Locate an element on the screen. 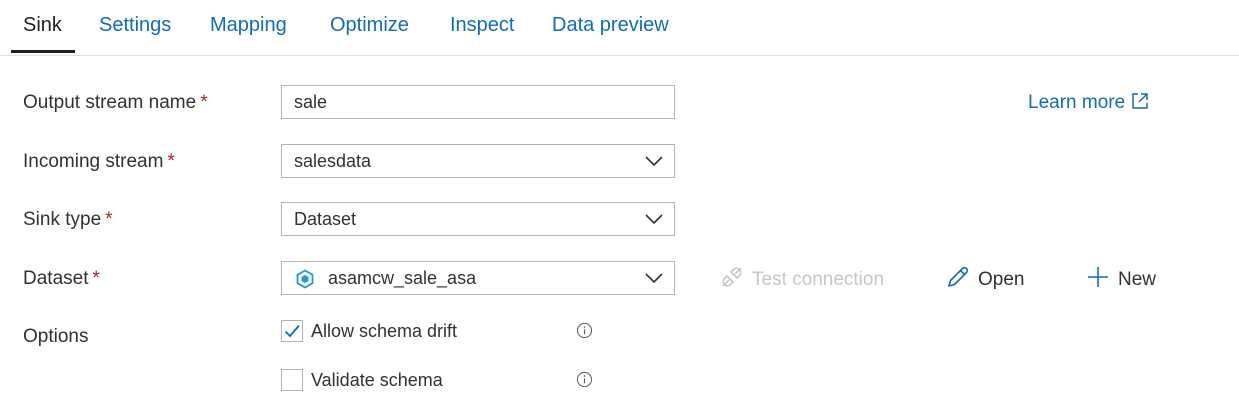 The width and height of the screenshot is (1239, 416). tab-mapping: Mapping is located at coordinates (248, 25).